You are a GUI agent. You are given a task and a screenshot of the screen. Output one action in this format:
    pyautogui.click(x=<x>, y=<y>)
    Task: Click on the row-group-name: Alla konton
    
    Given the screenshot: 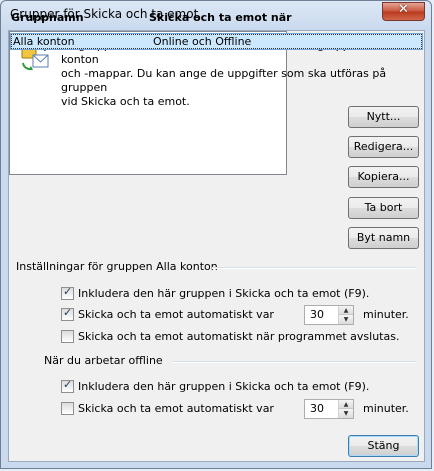 What is the action you would take?
    pyautogui.click(x=44, y=41)
    